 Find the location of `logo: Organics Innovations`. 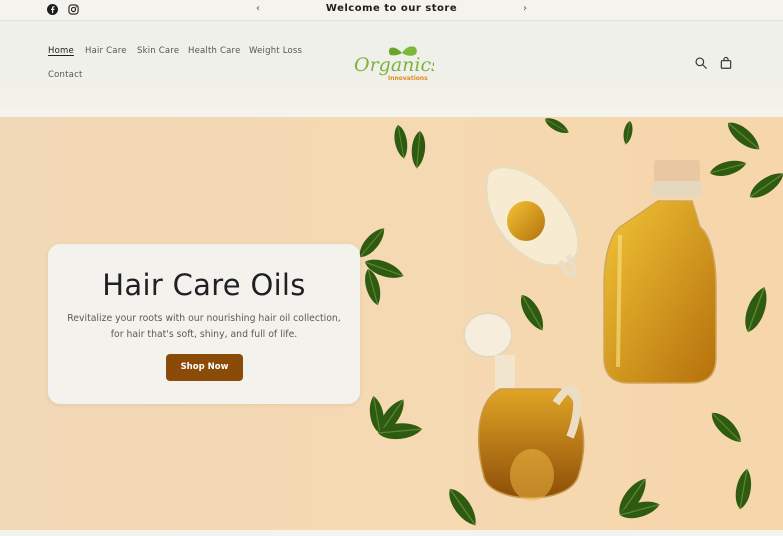

logo: Organics Innovations is located at coordinates (392, 63).